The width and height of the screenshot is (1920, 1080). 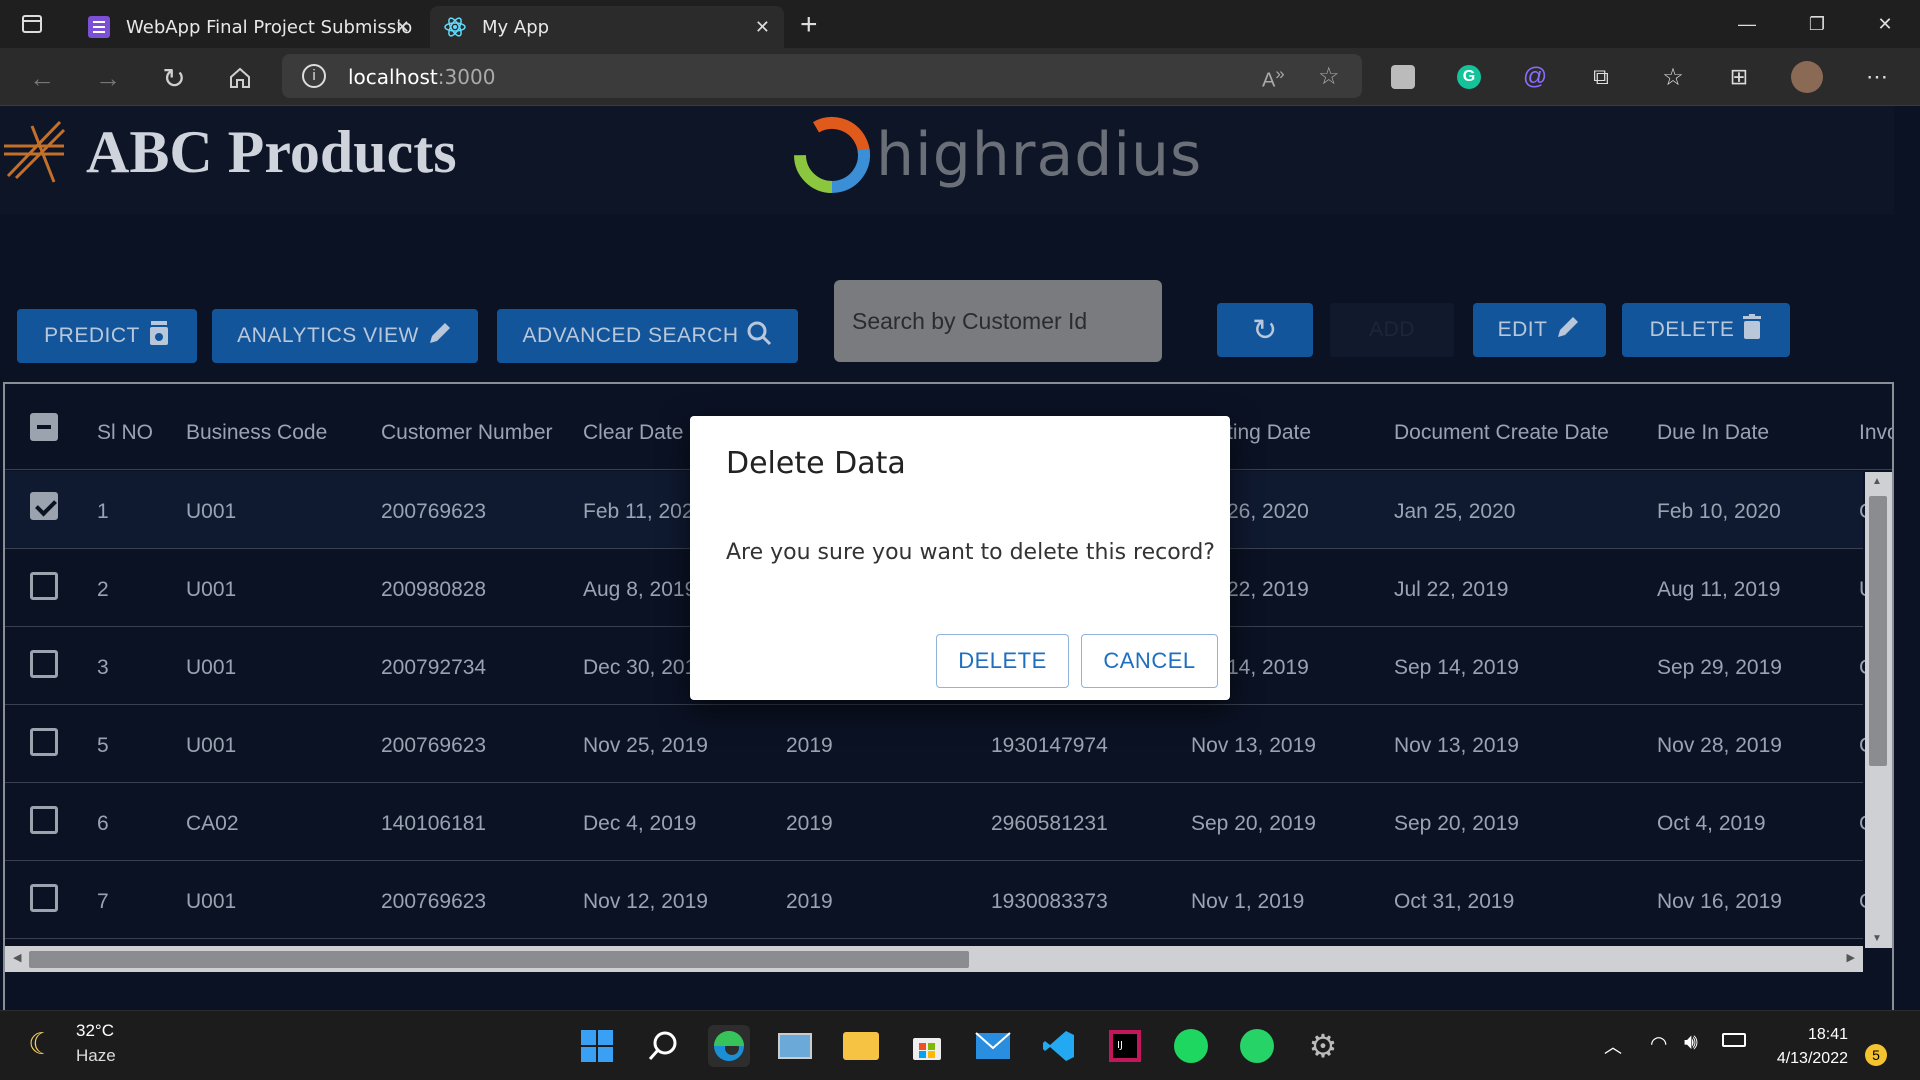 I want to click on whatsapp-icon, so click(x=1257, y=1046).